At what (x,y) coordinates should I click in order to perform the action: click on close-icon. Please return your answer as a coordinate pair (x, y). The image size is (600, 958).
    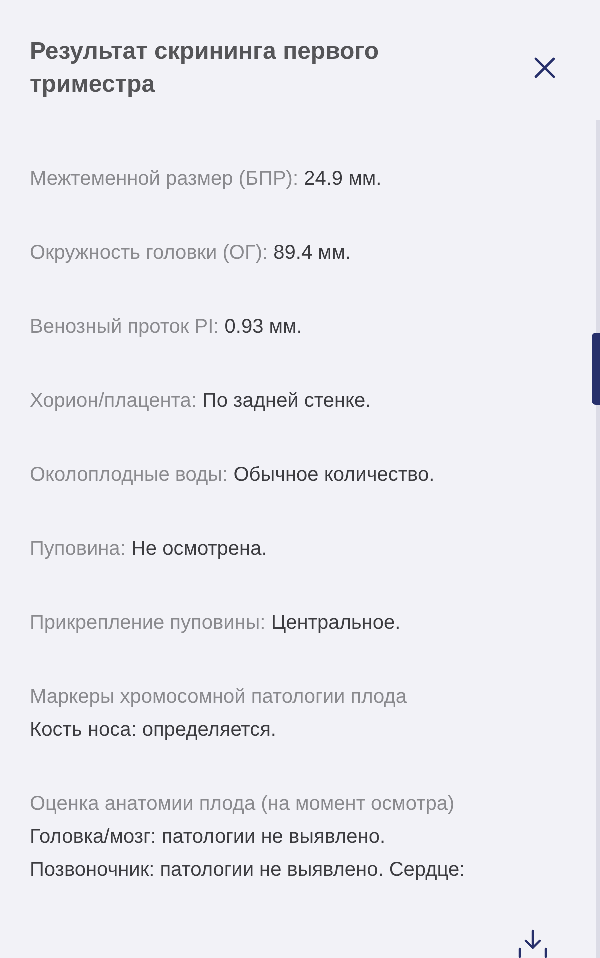
    Looking at the image, I should click on (545, 68).